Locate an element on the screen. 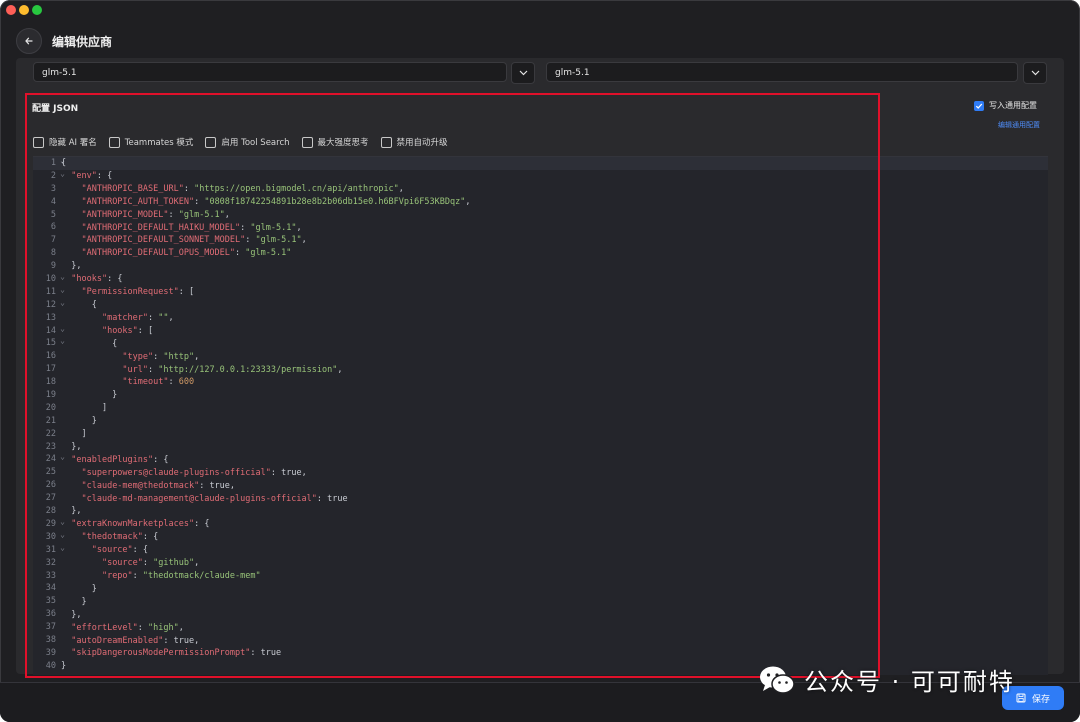 Image resolution: width=1080 pixels, height=722 pixels. close-window-button is located at coordinates (11, 10).